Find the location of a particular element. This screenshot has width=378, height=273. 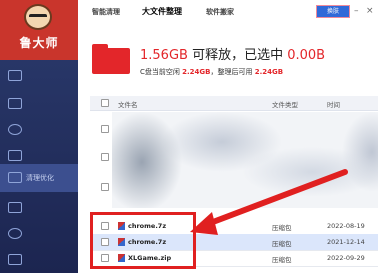

select-all-checkbox is located at coordinates (105, 103).